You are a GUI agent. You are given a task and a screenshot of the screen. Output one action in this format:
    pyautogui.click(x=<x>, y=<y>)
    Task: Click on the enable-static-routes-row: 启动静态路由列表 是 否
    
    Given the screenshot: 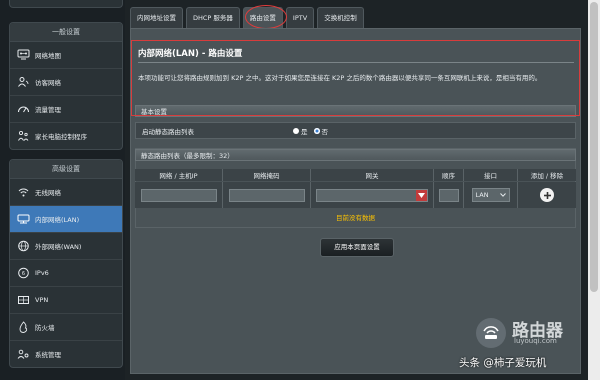 What is the action you would take?
    pyautogui.click(x=355, y=130)
    